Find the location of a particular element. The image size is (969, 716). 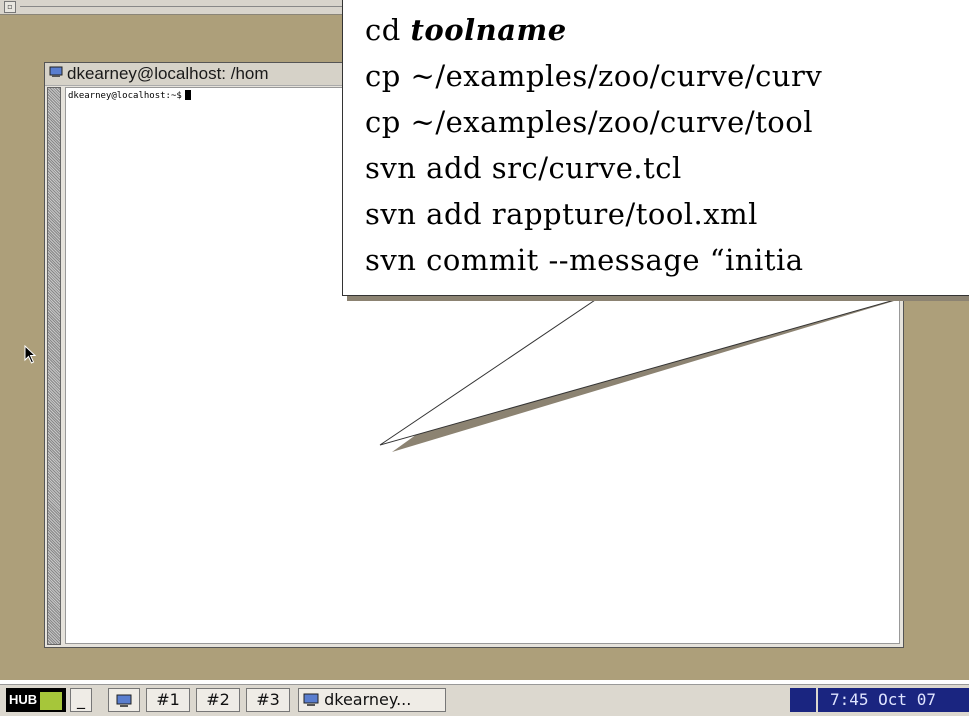

command-text: cp ~/examples/zoo/curve/tool is located at coordinates (589, 122).